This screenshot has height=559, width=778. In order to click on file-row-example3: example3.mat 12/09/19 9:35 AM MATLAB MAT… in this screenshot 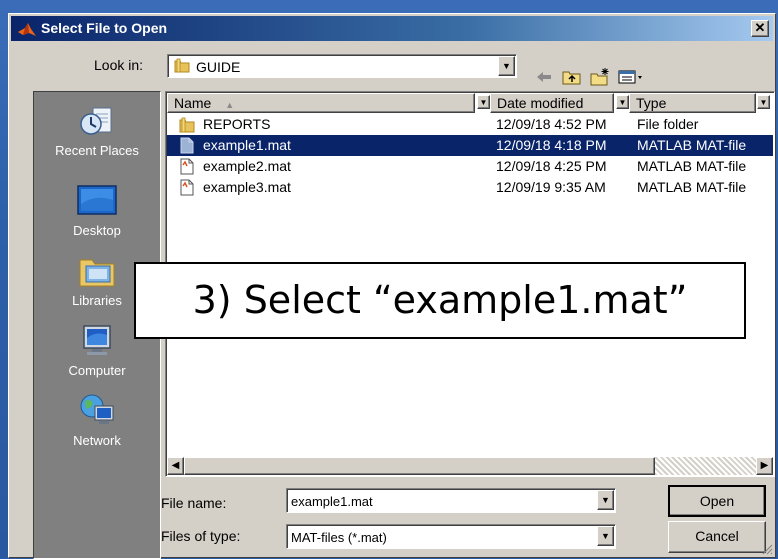, I will do `click(470, 187)`.